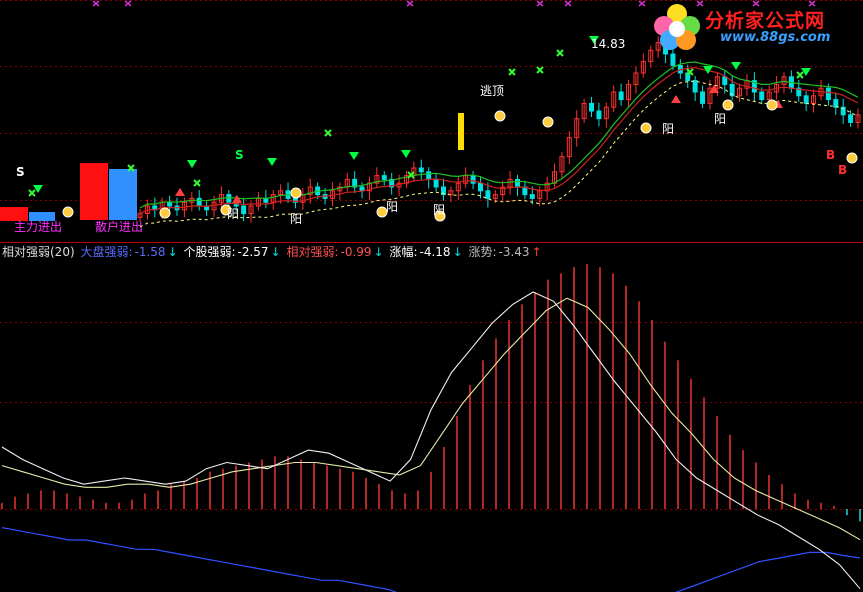 This screenshot has width=863, height=592. I want to click on legend-stock-value: -2.57, so click(253, 252).